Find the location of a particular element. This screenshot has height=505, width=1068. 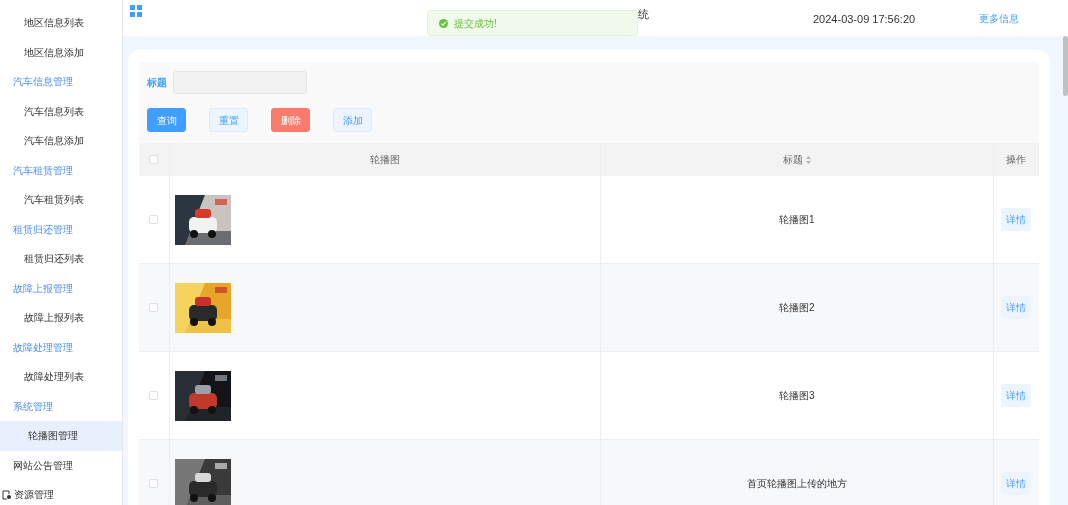

menu-group: 系统管理 is located at coordinates (61, 406).